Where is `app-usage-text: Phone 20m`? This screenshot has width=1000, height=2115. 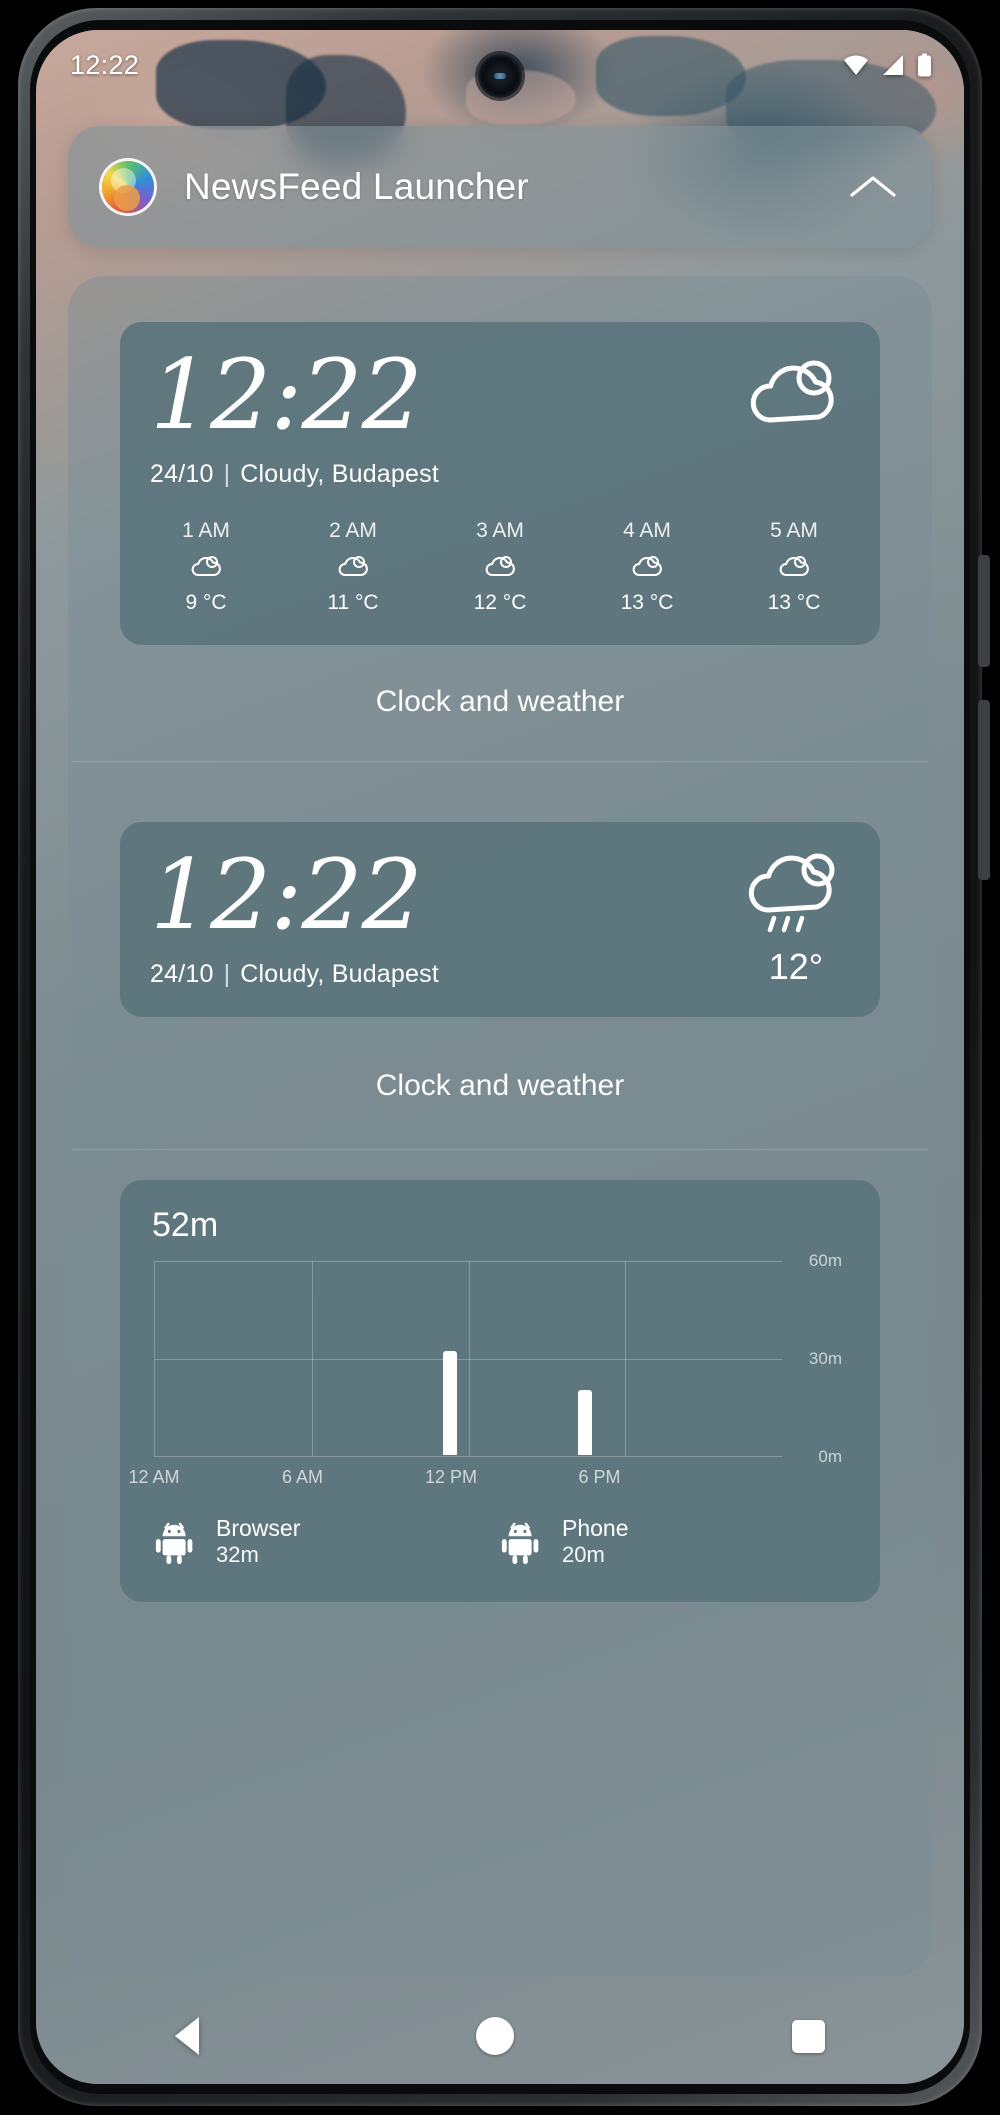 app-usage-text: Phone 20m is located at coordinates (595, 1541).